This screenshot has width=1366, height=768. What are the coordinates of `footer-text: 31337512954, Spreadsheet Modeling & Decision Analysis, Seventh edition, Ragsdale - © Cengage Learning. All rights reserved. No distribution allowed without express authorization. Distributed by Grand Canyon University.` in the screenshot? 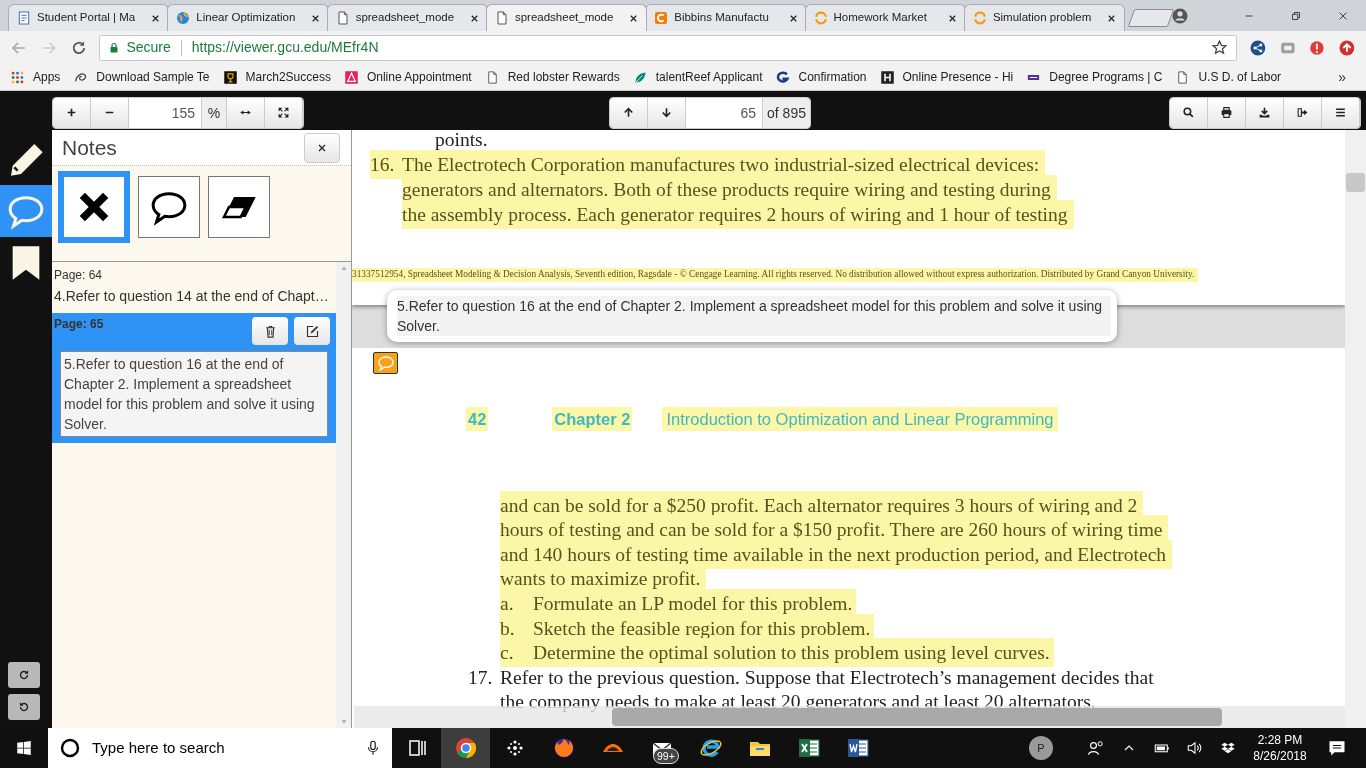 It's located at (775, 275).